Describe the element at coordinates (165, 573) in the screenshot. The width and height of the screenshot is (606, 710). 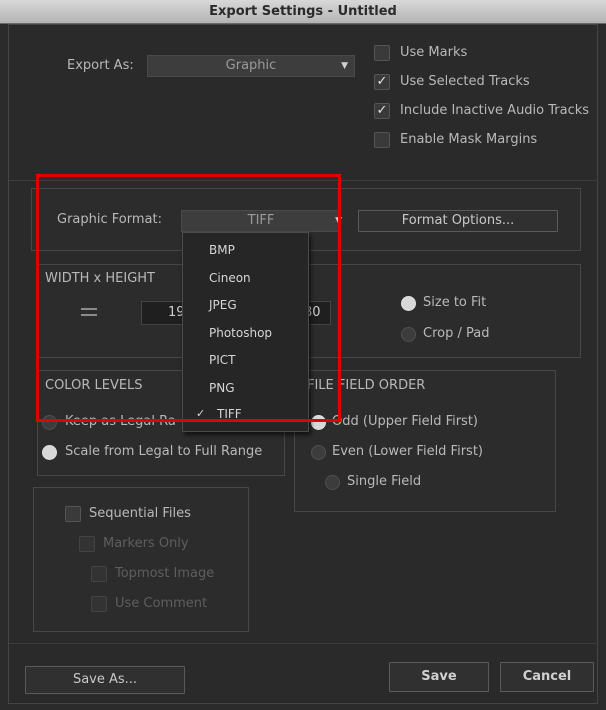
I see `topmost-image-label: Topmost Image` at that location.